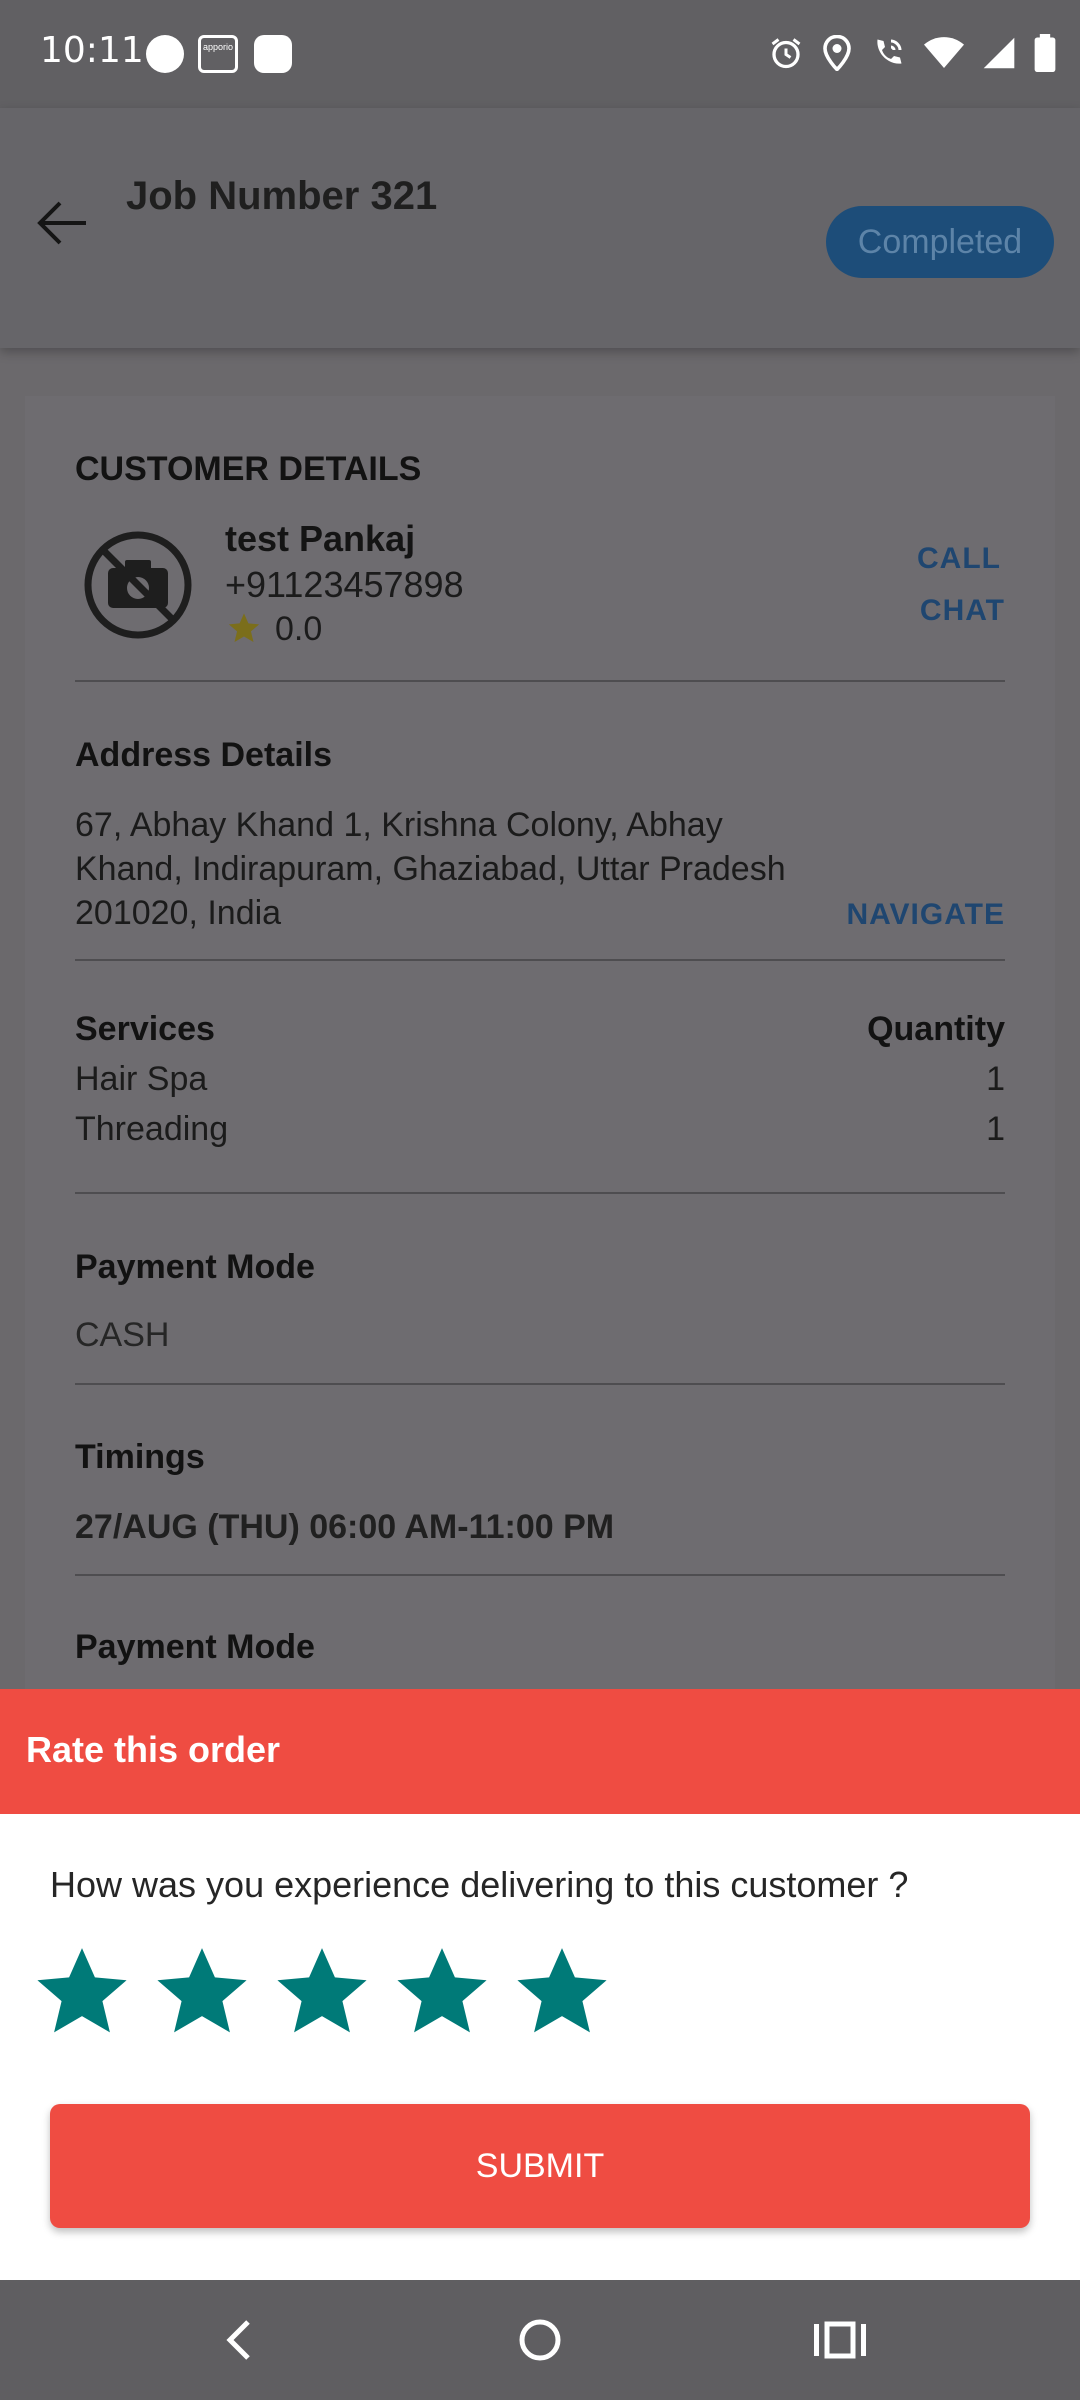 This screenshot has height=2400, width=1080. Describe the element at coordinates (273, 54) in the screenshot. I see `notification-square-icon` at that location.